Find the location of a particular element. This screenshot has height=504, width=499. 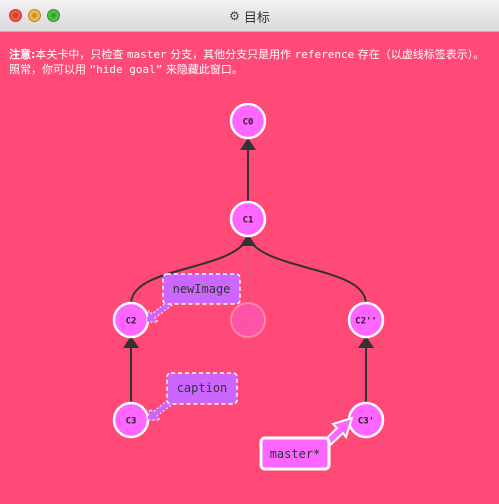

commit-c1: C1 is located at coordinates (248, 219).